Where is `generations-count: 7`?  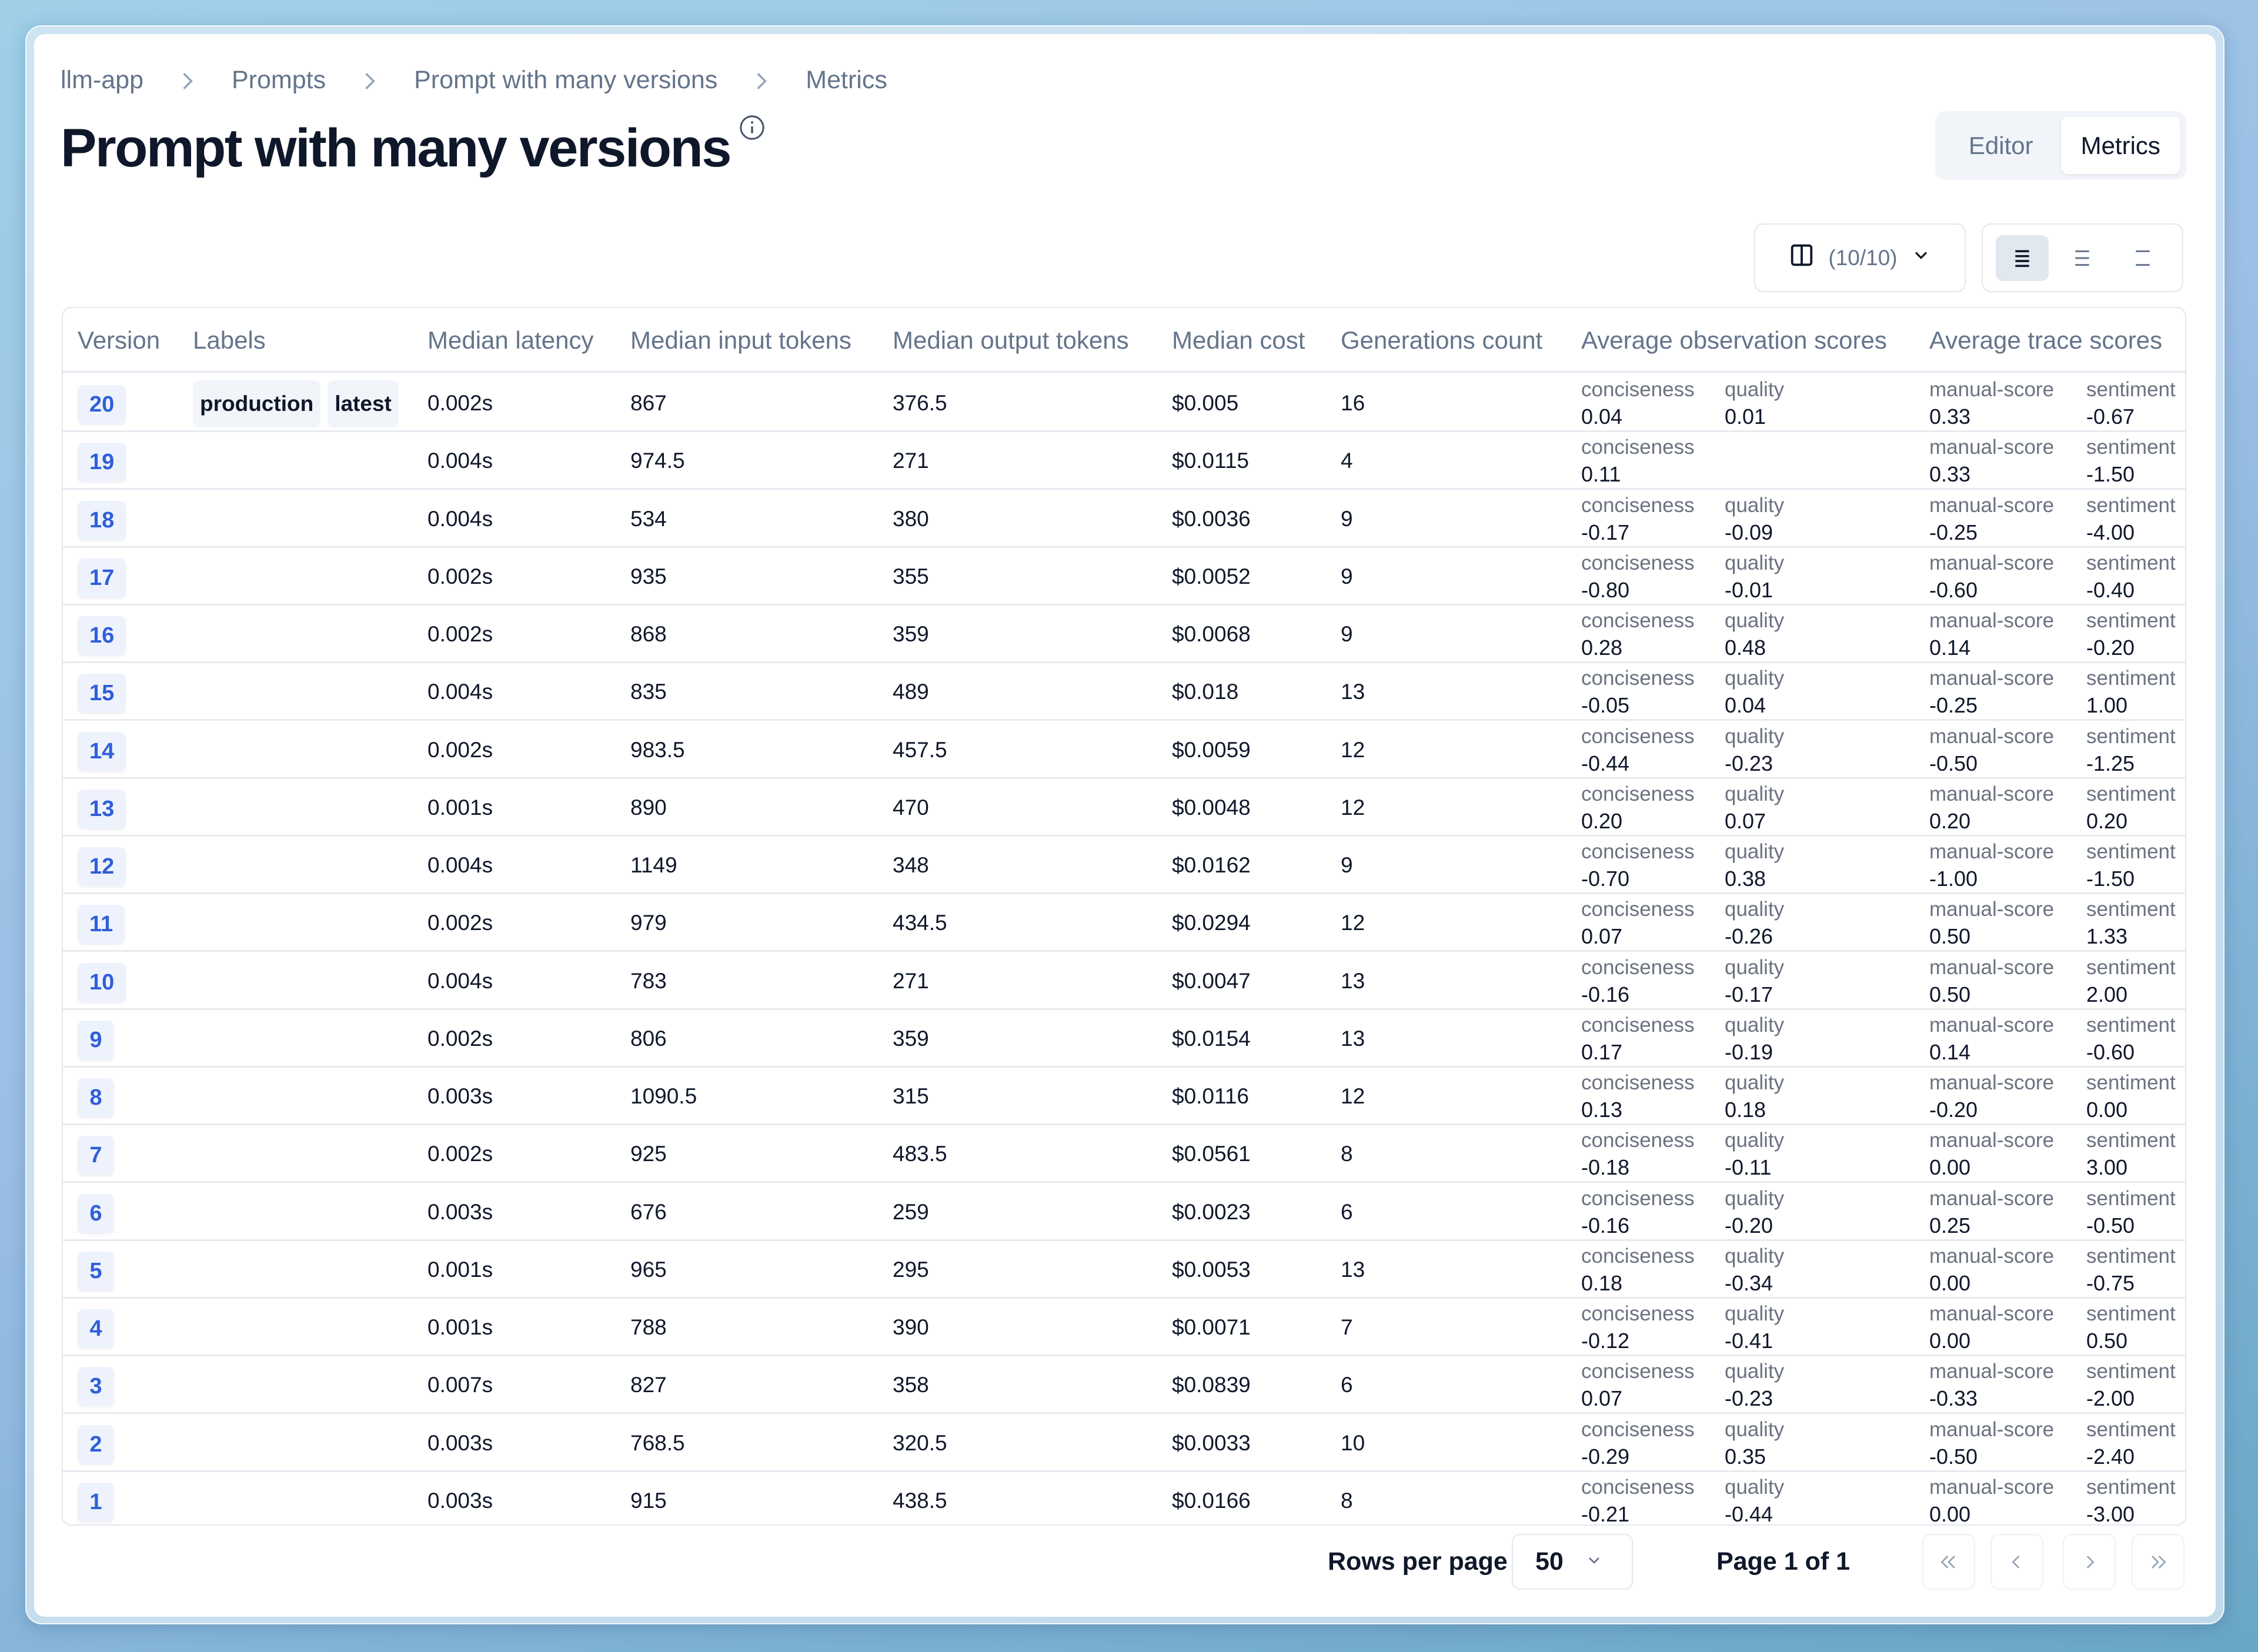 generations-count: 7 is located at coordinates (1347, 1327).